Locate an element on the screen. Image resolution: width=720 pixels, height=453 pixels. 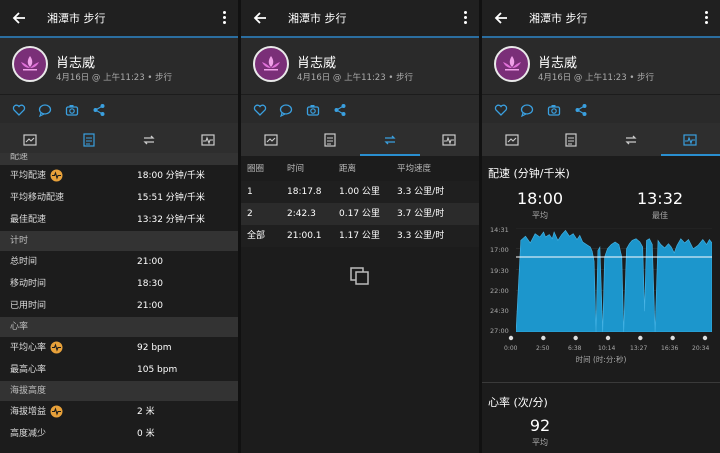
table-row: 2 2:42.3 0.17 公里 3.7 公里/时 is located at coordinates (360, 214).